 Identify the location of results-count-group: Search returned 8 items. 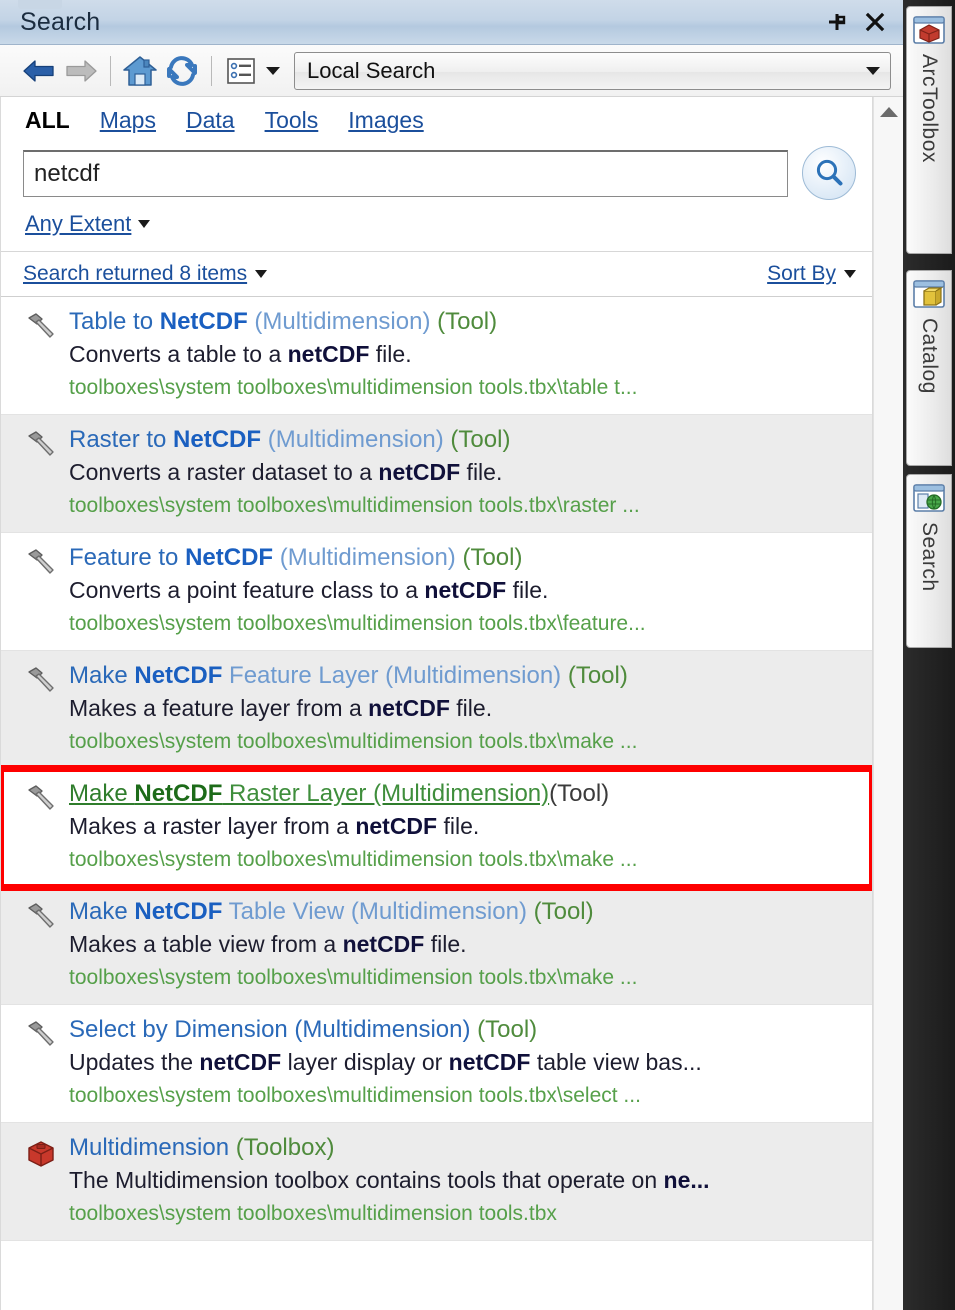
(145, 274).